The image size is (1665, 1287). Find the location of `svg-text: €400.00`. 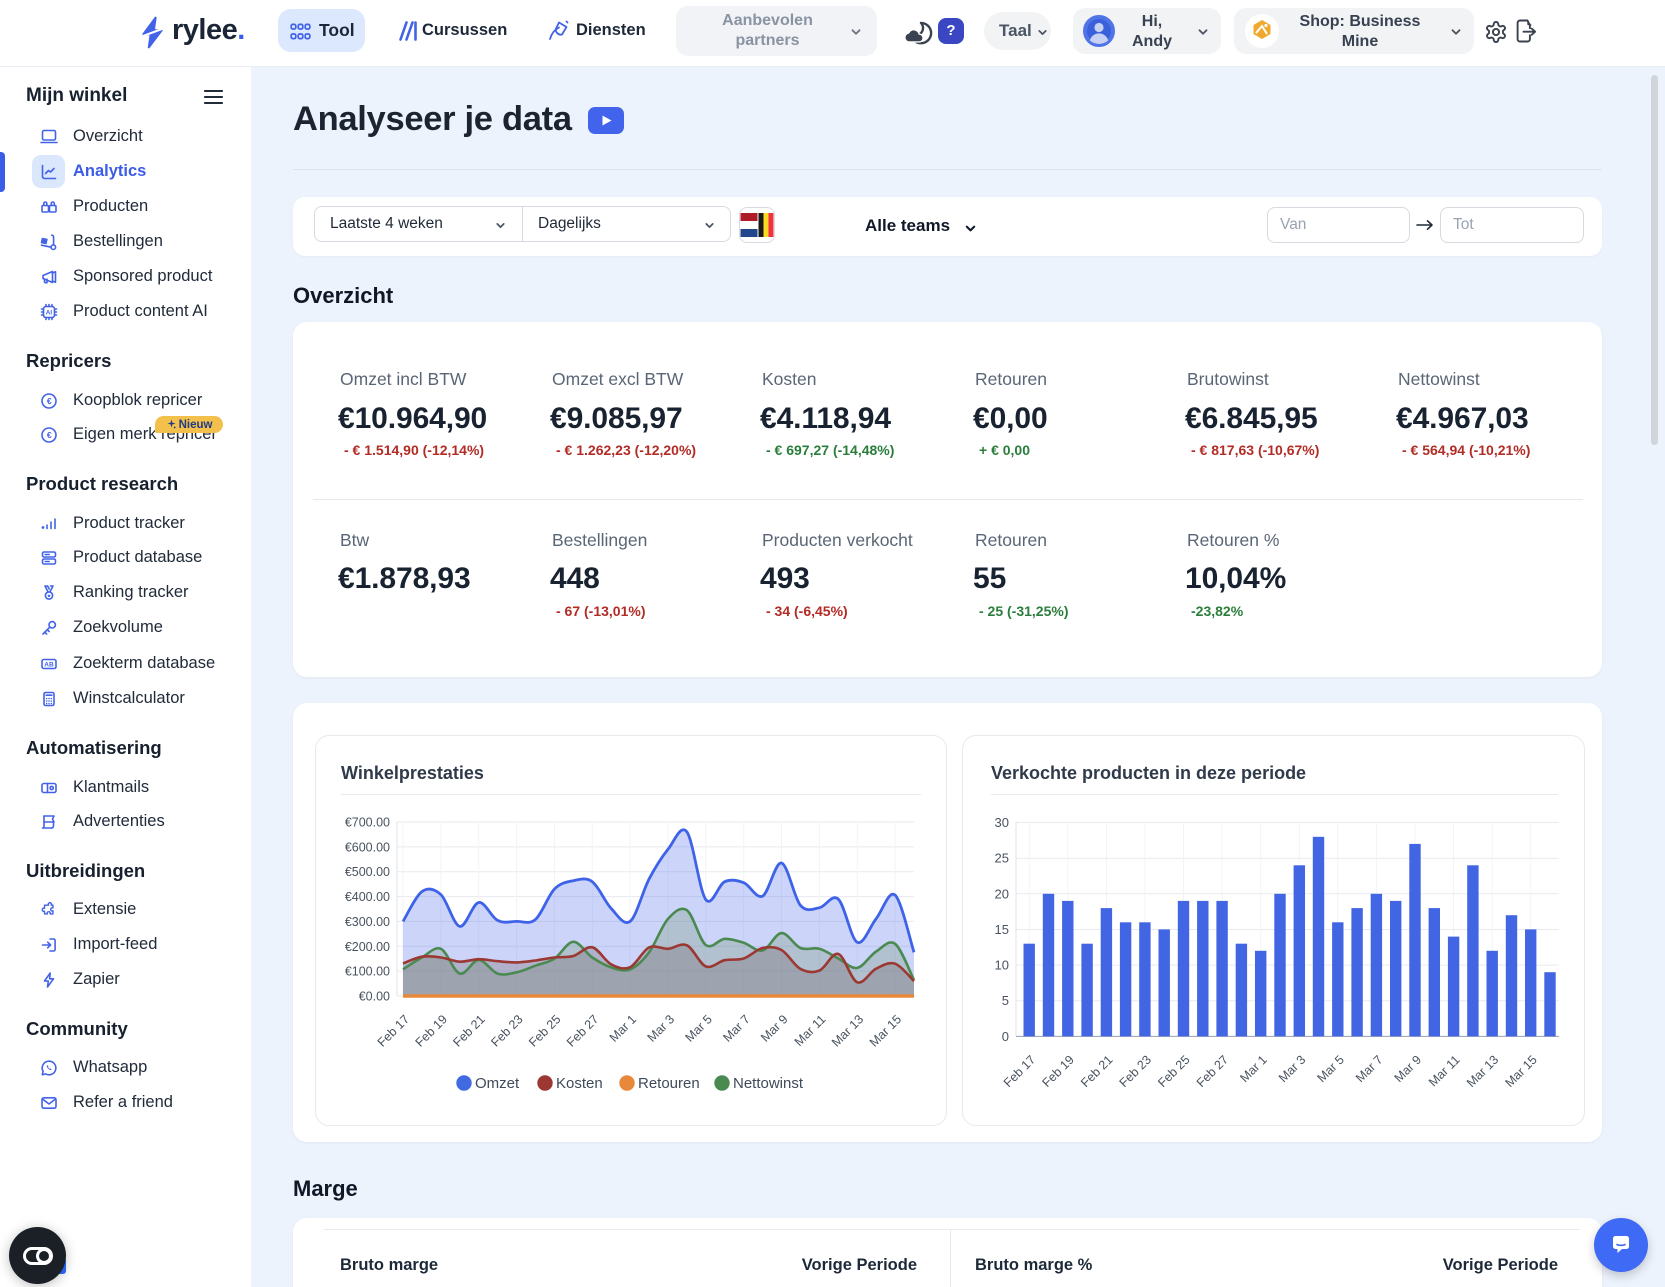

svg-text: €400.00 is located at coordinates (367, 897).